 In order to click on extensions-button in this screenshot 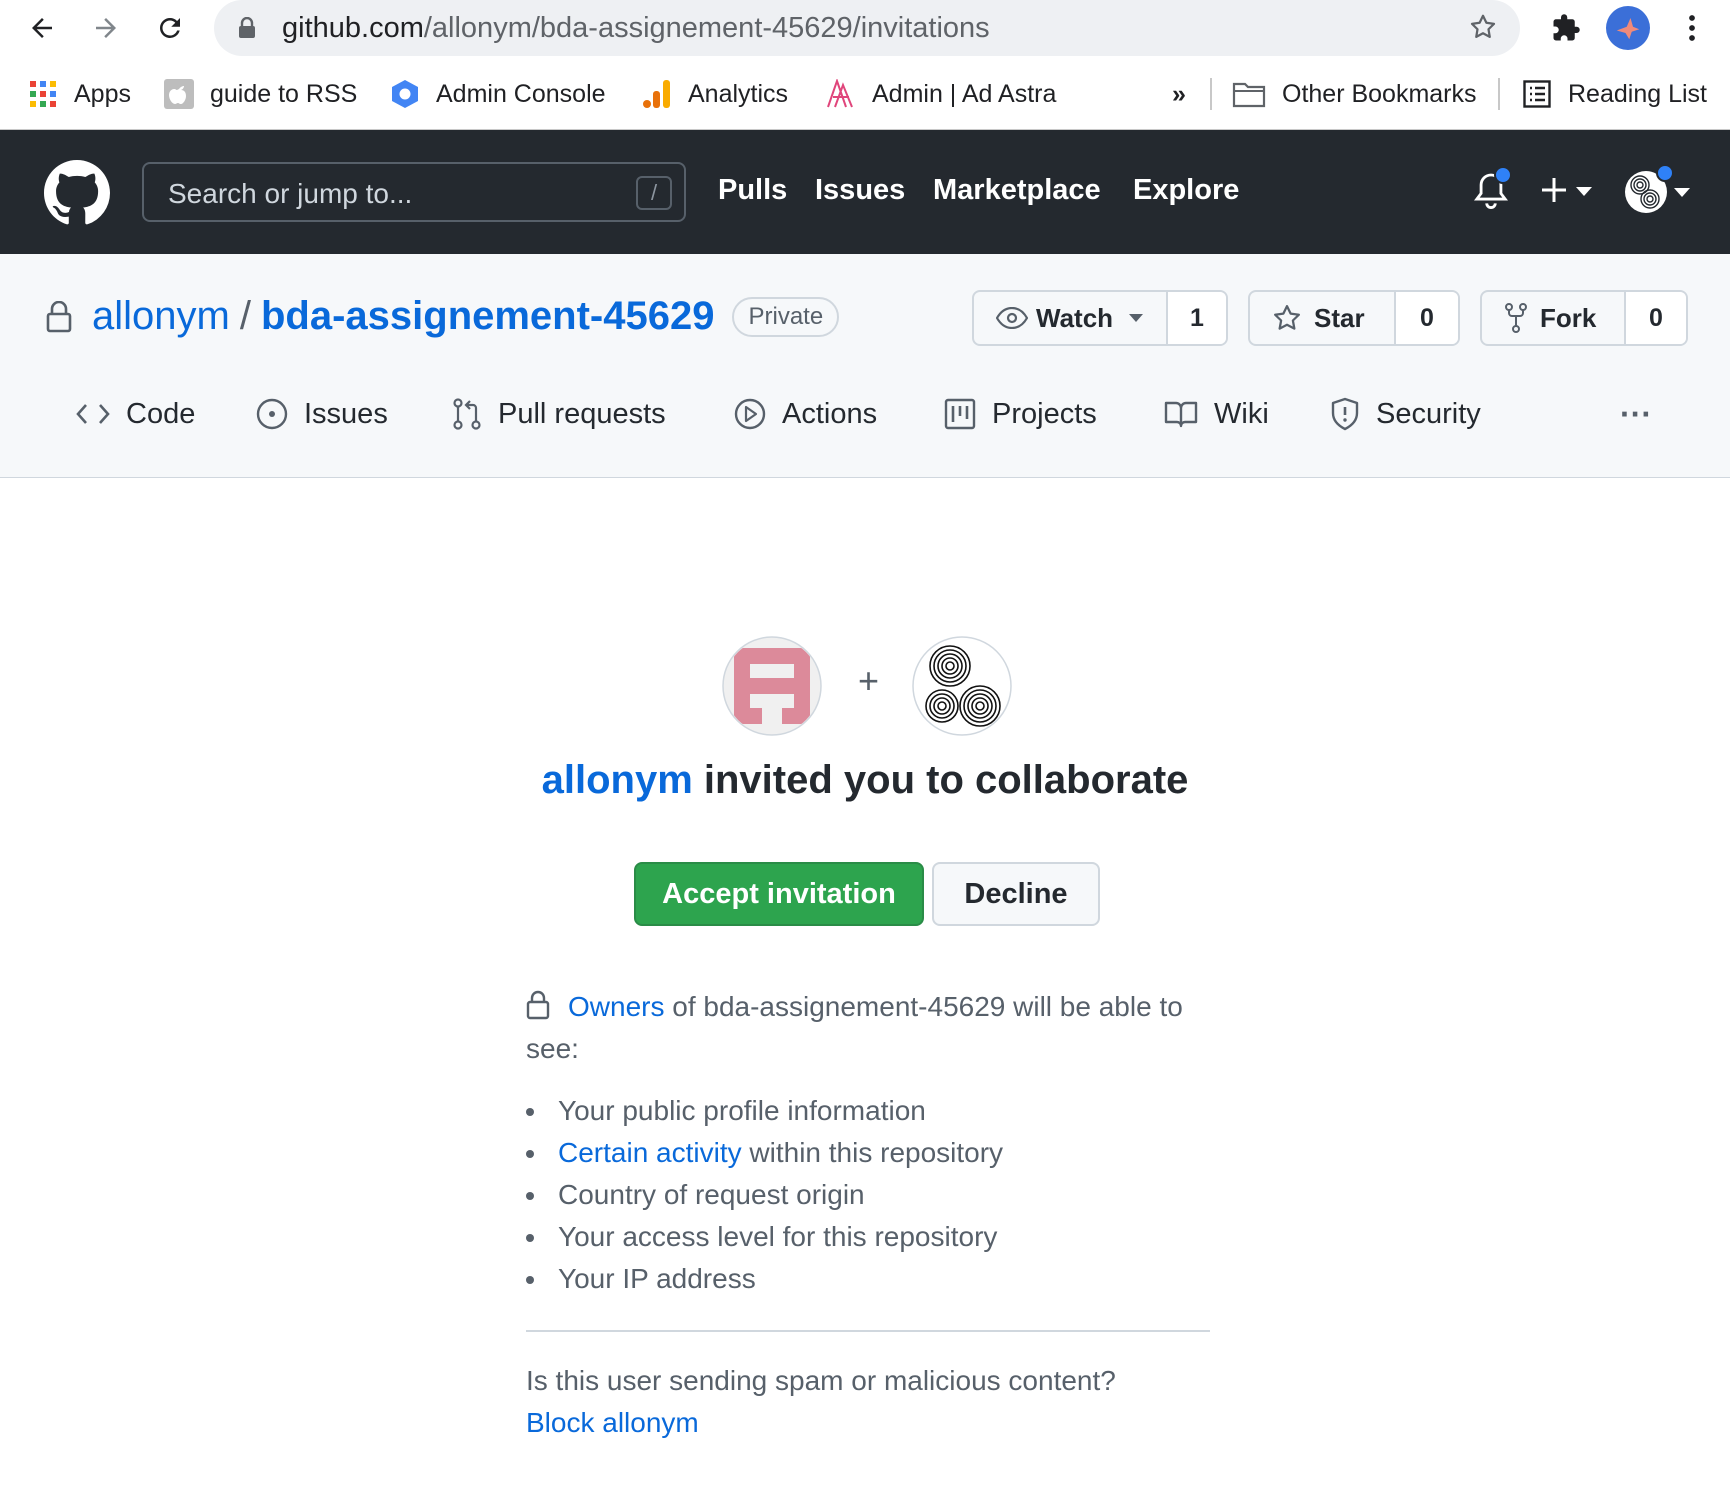, I will do `click(1566, 28)`.